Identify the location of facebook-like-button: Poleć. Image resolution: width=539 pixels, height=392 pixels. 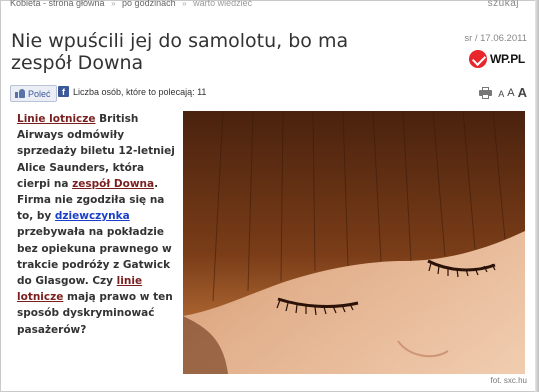
(33, 93).